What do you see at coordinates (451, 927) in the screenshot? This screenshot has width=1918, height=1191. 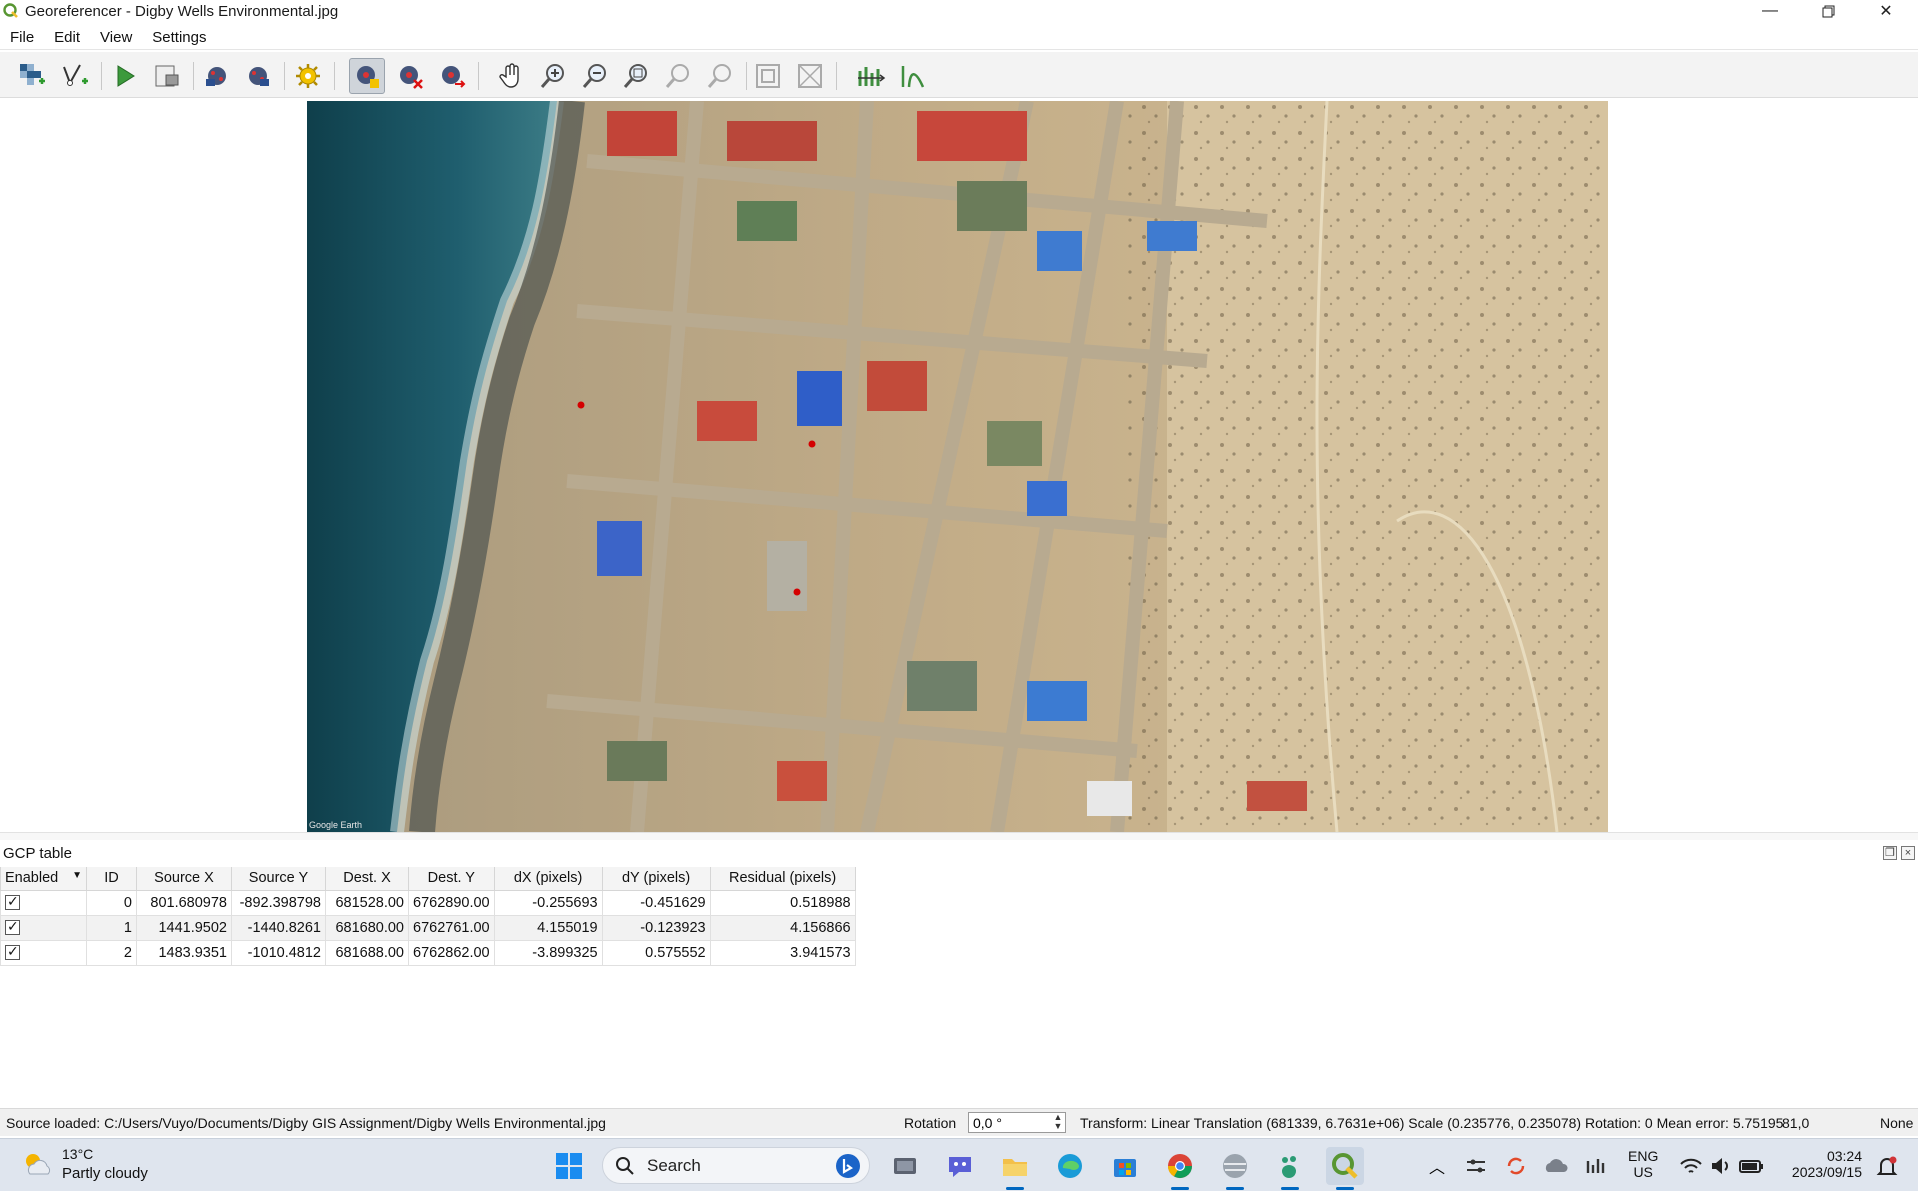 I see `dest-y-cell: 6762761.00` at bounding box center [451, 927].